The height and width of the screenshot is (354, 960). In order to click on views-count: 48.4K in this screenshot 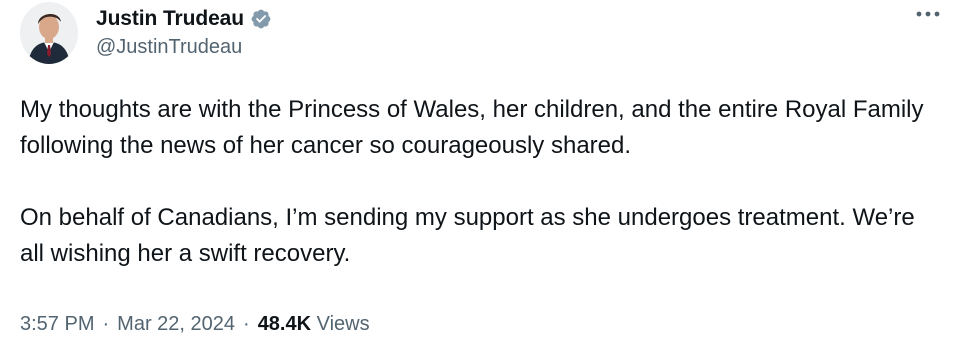, I will do `click(284, 324)`.